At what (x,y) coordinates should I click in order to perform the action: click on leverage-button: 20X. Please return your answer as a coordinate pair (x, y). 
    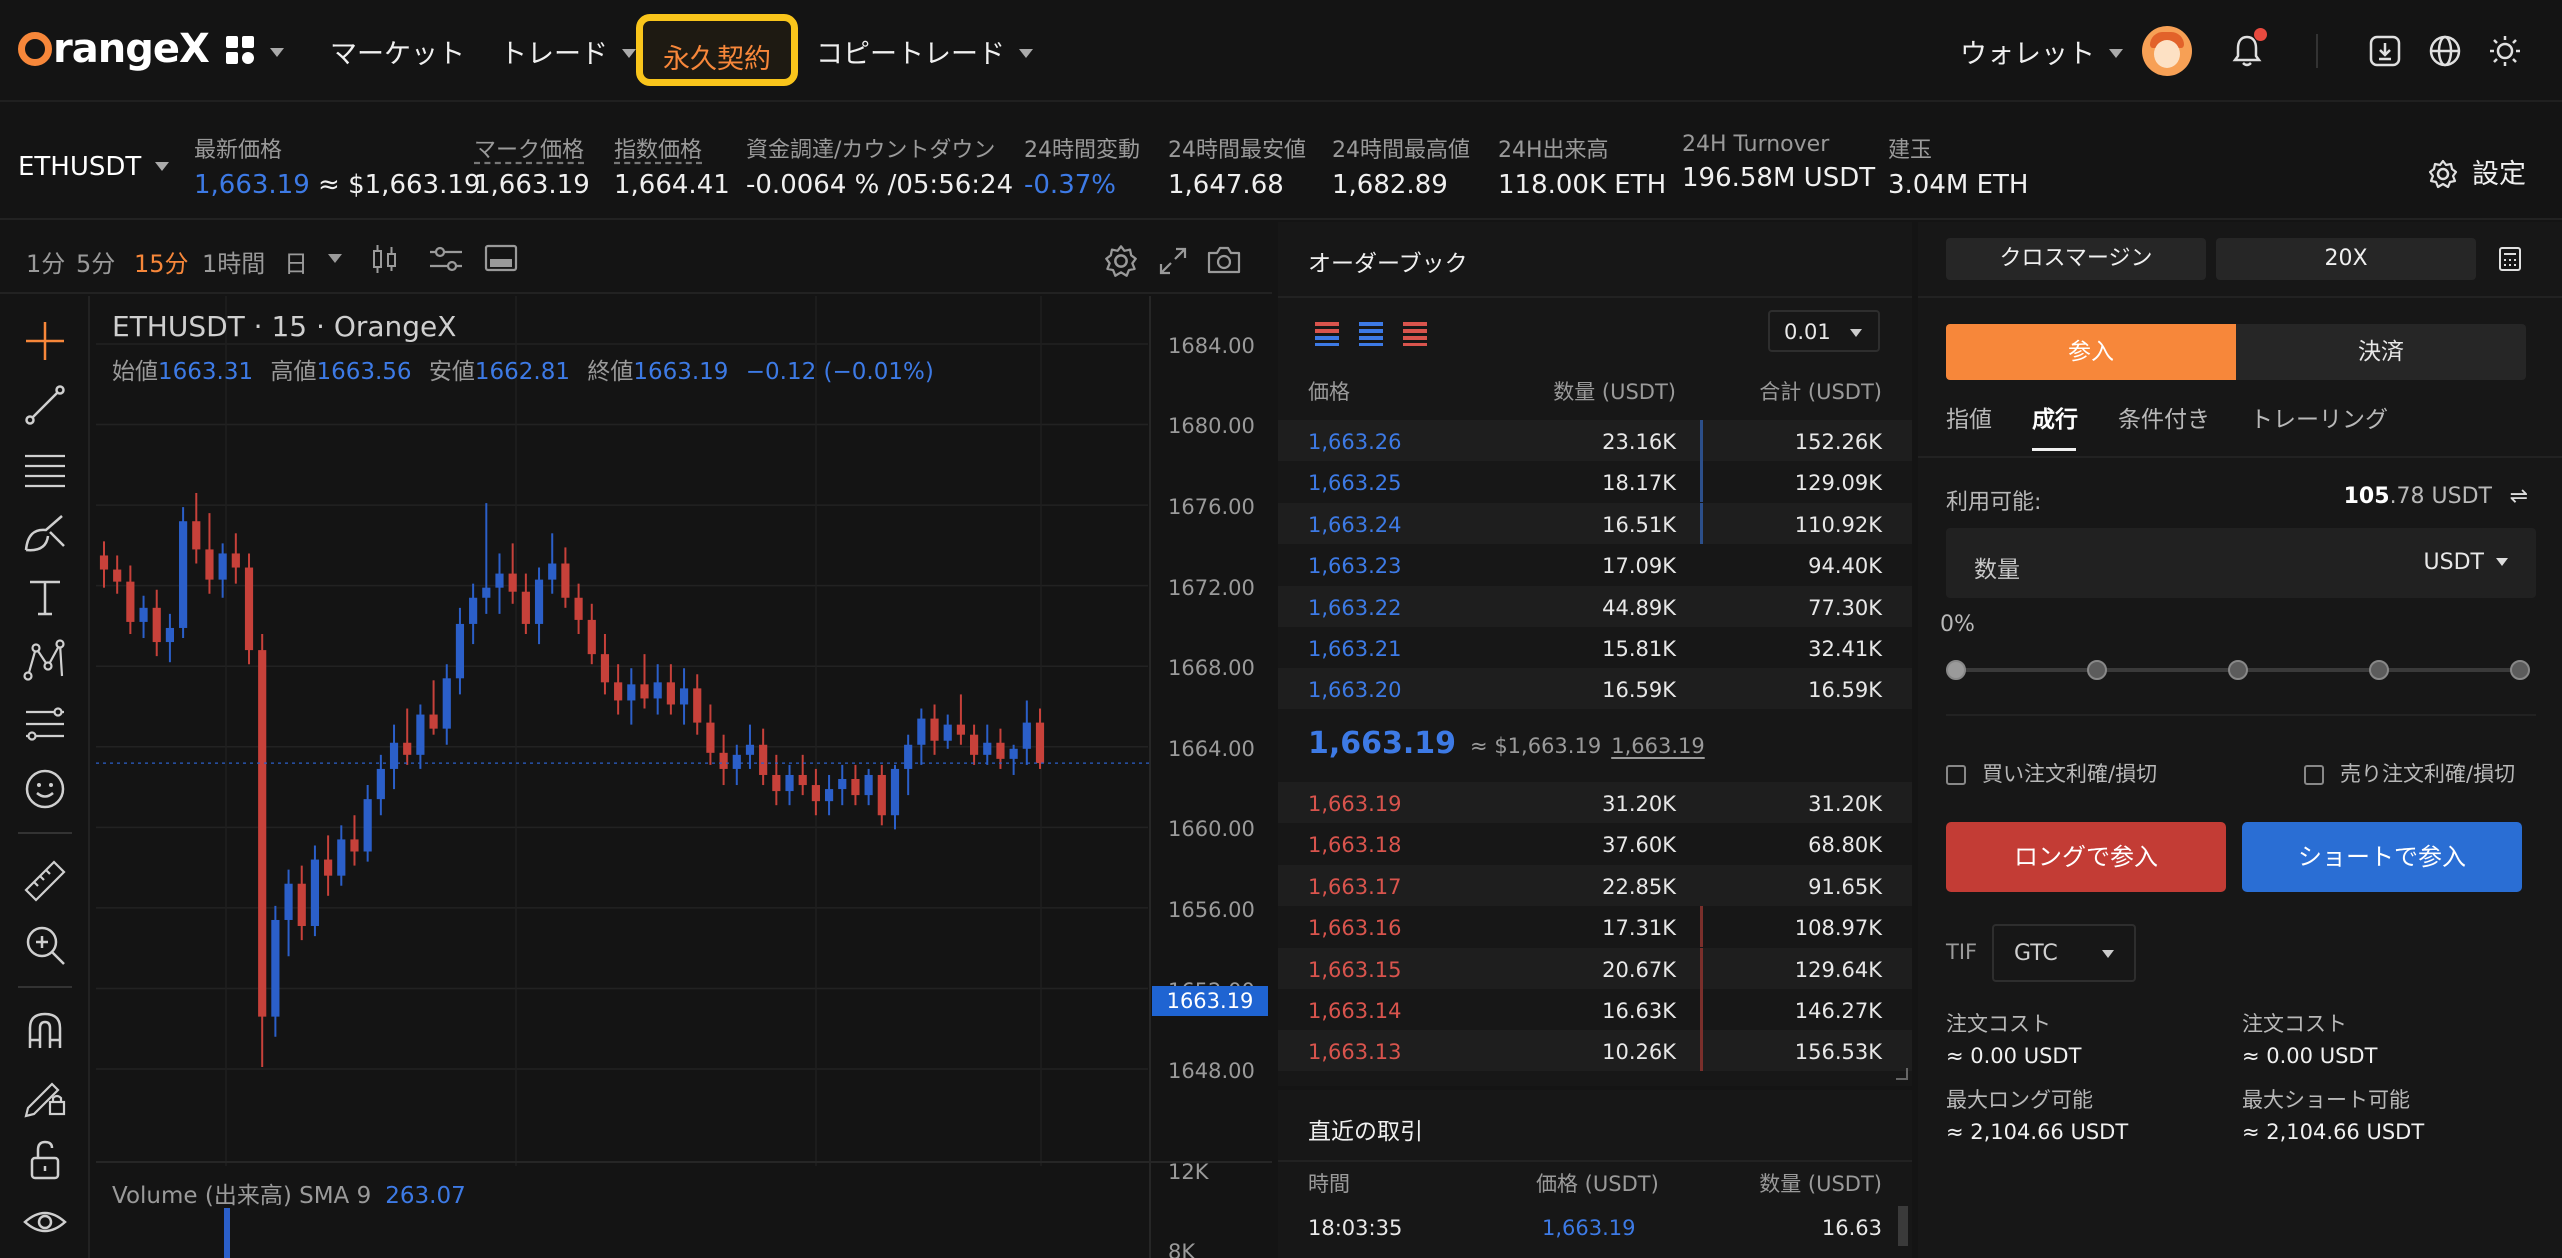
    Looking at the image, I should click on (2346, 259).